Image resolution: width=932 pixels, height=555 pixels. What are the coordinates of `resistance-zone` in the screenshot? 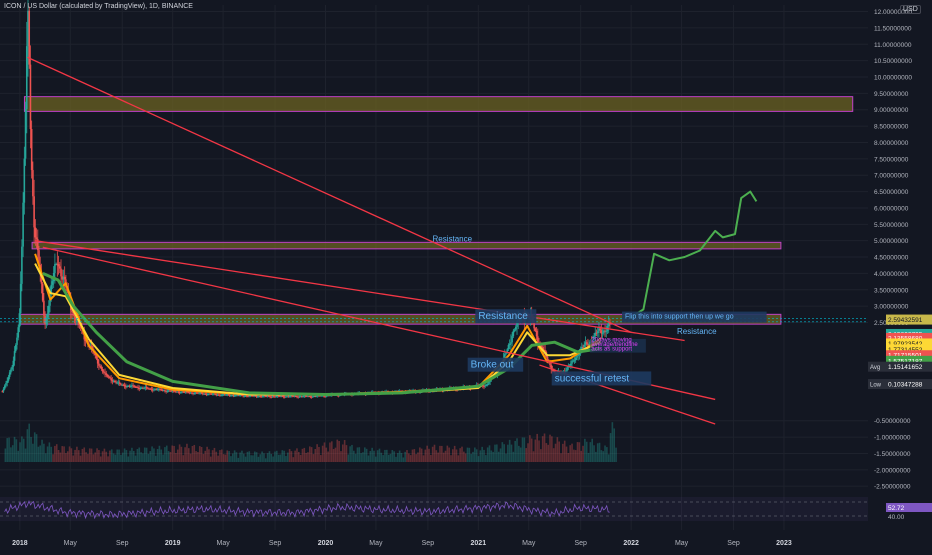 It's located at (406, 245).